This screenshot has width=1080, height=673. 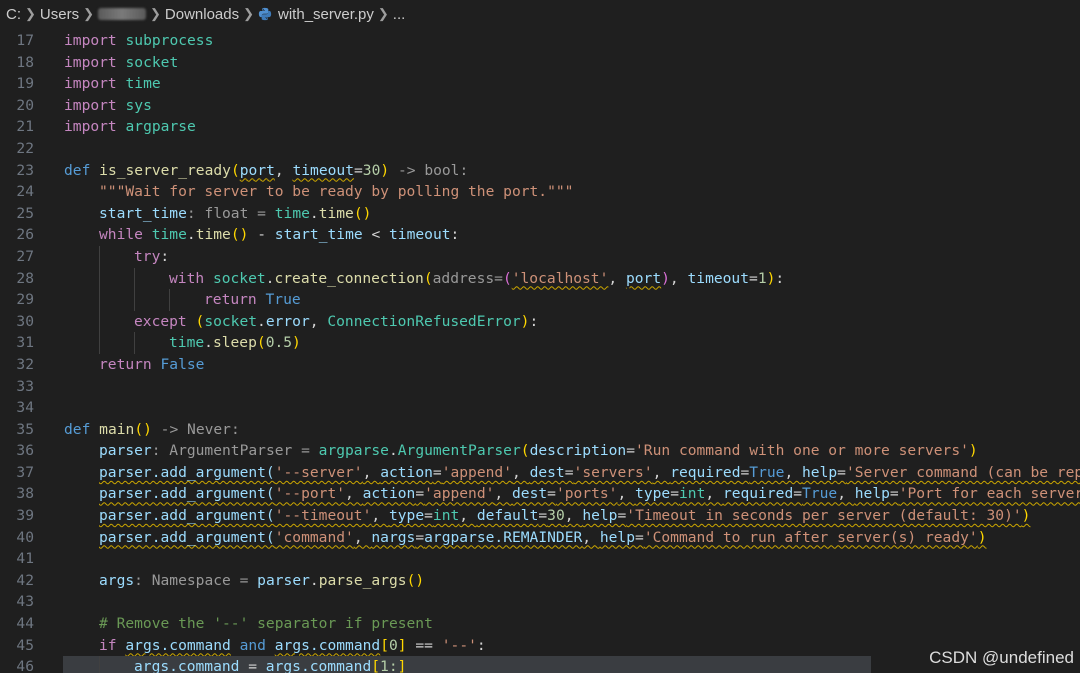 I want to click on redacted-username, so click(x=121, y=14).